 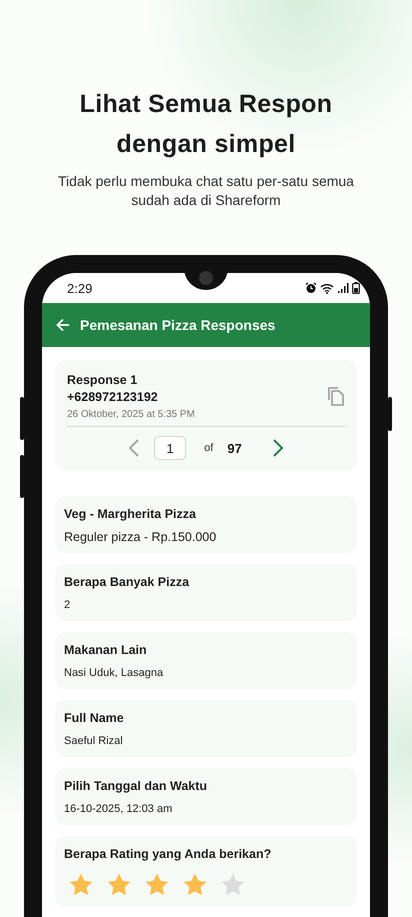 I want to click on phone-number: +628972123192, so click(x=113, y=397).